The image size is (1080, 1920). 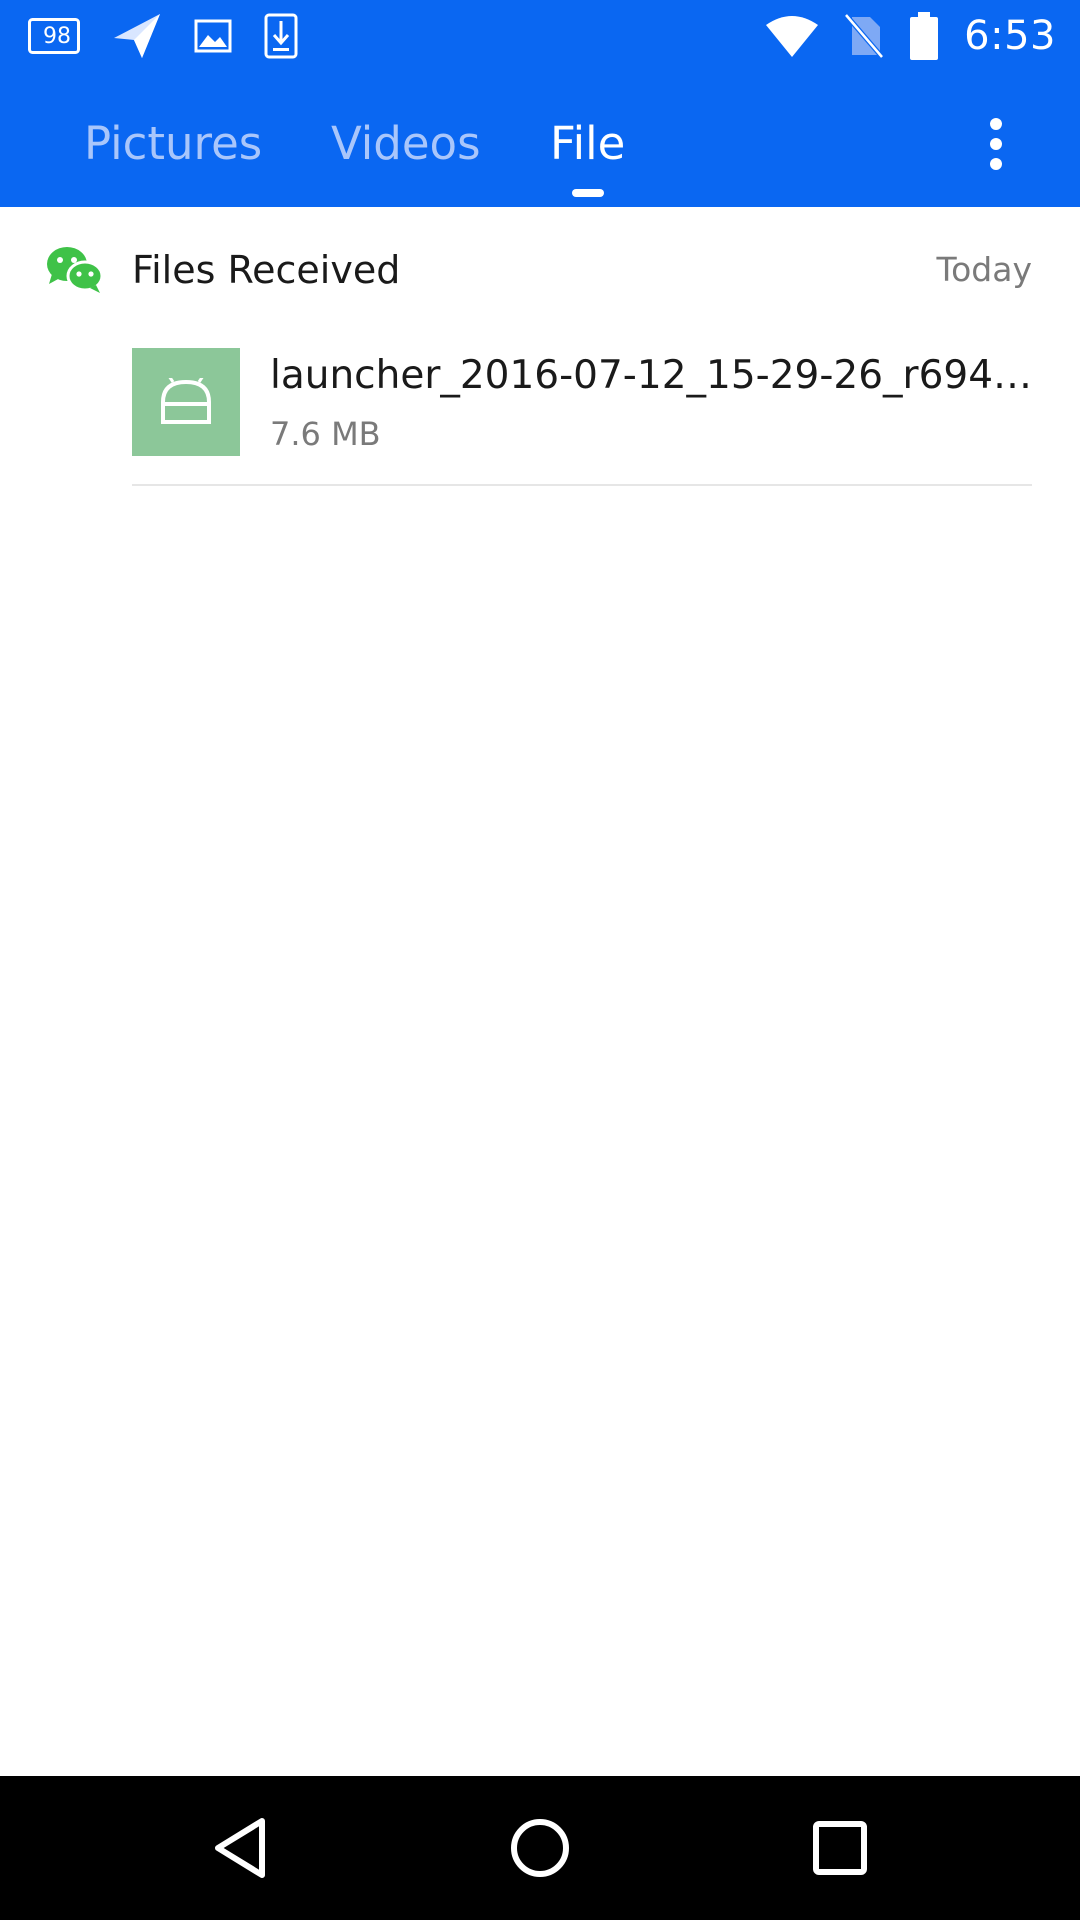 What do you see at coordinates (57, 36) in the screenshot?
I see `notification-count-text: 98` at bounding box center [57, 36].